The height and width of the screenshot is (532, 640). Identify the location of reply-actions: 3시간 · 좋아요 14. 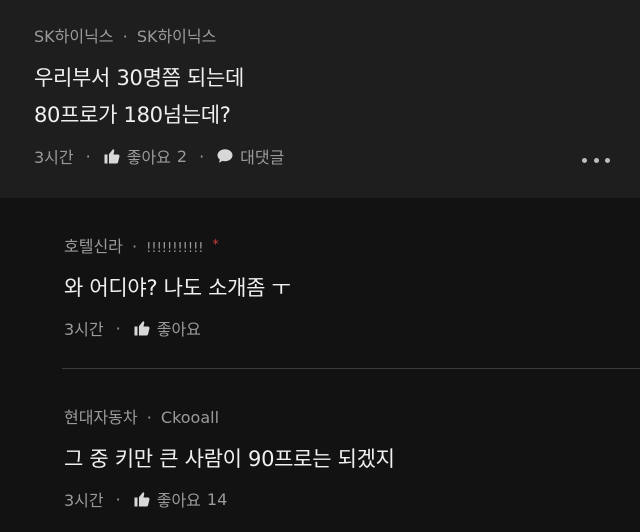
(145, 499).